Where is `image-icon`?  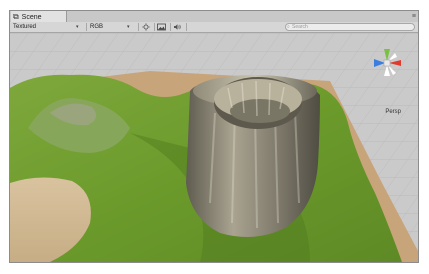
image-icon is located at coordinates (161, 27).